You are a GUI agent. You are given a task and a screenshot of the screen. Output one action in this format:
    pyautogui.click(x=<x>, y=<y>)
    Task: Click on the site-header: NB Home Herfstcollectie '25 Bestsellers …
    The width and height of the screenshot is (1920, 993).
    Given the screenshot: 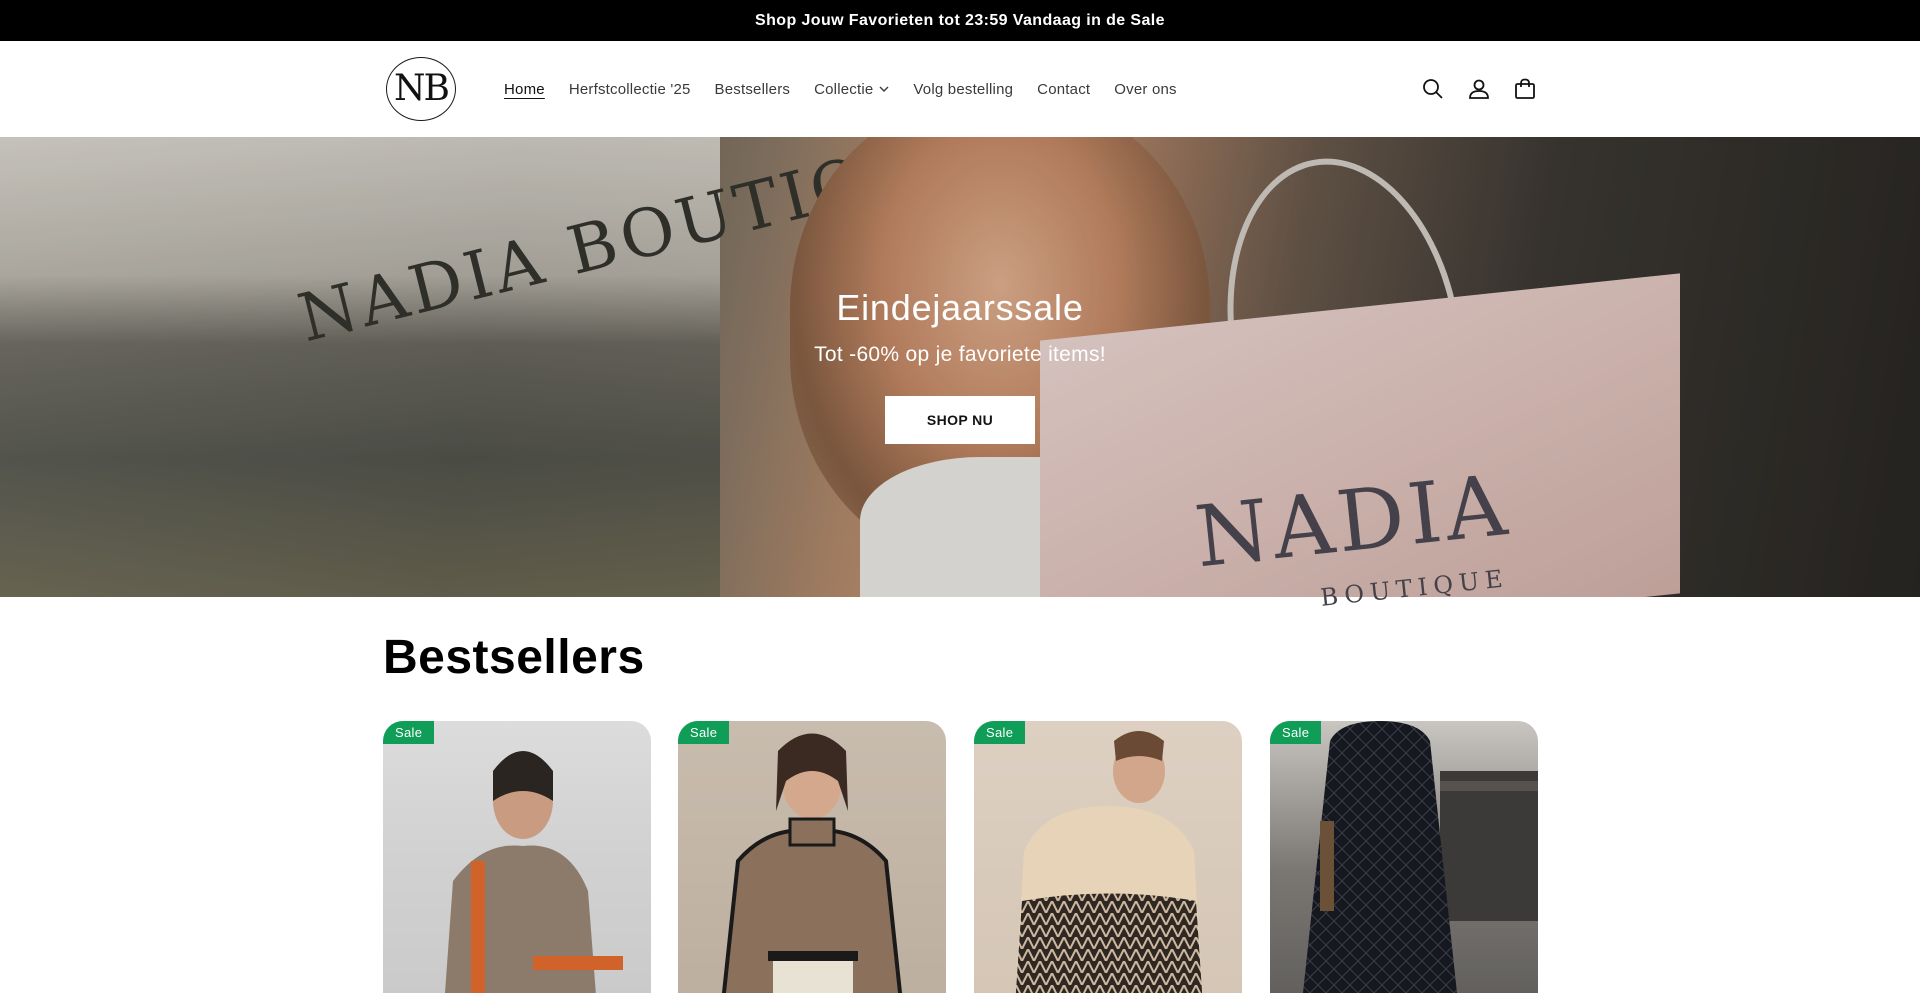 What is the action you would take?
    pyautogui.click(x=960, y=89)
    